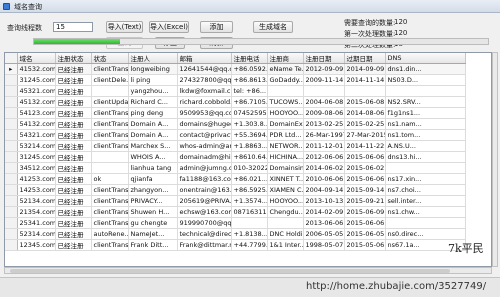  Describe the element at coordinates (324, 190) in the screenshot. I see `table-cell: 2004-09-14` at that location.